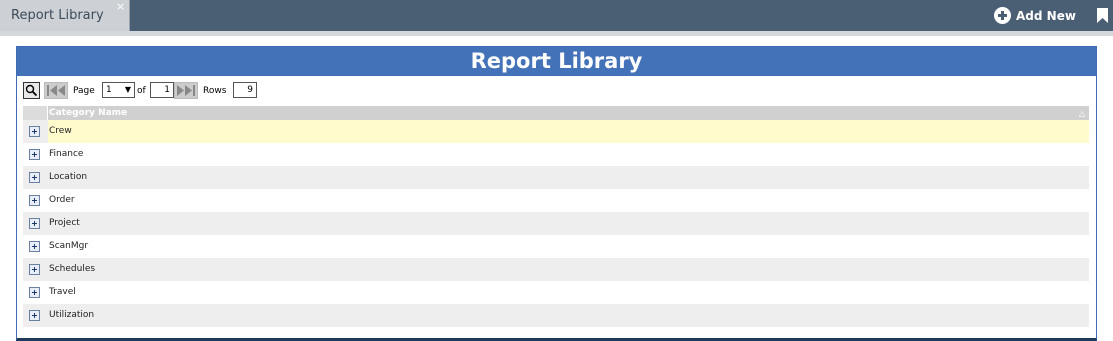  Describe the element at coordinates (127, 89) in the screenshot. I see `chevron-down-icon: ▼` at that location.